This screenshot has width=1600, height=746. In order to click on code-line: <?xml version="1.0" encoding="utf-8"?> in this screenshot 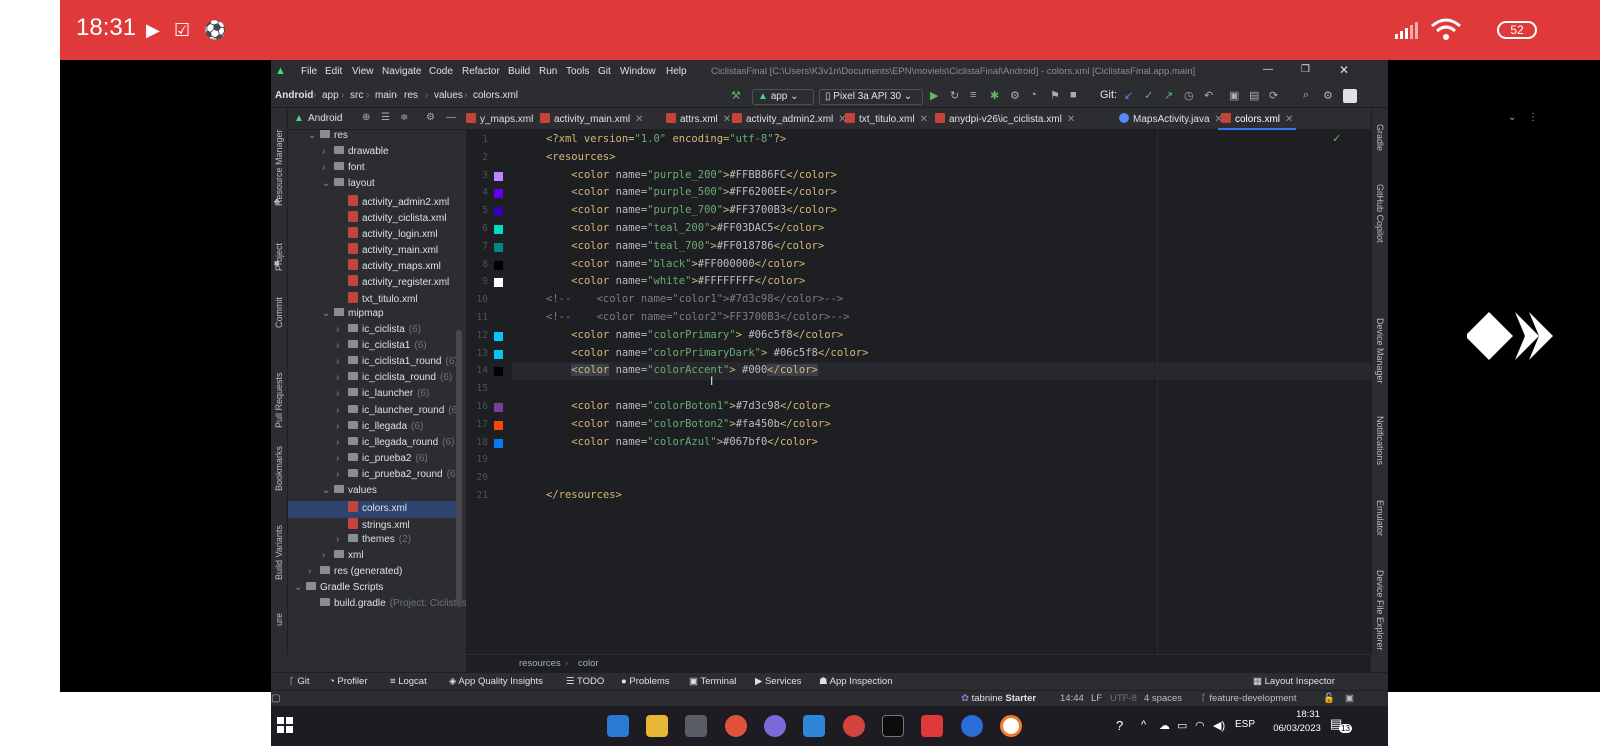, I will do `click(666, 139)`.